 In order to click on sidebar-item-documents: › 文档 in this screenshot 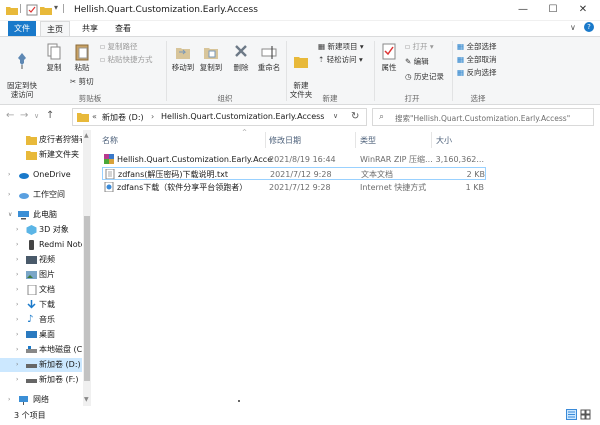, I will do `click(41, 290)`.